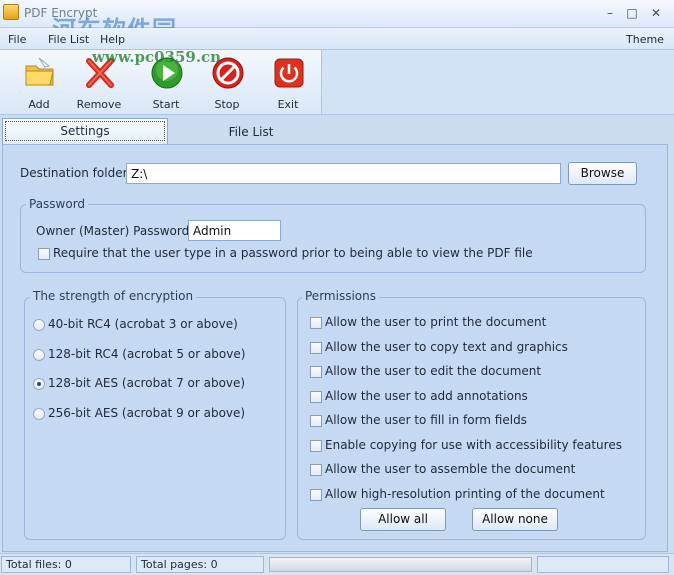 Image resolution: width=674 pixels, height=575 pixels. Describe the element at coordinates (147, 383) in the screenshot. I see `radio-128bit-aes-label: 128-bit AES (acrobat 7 or above)` at that location.